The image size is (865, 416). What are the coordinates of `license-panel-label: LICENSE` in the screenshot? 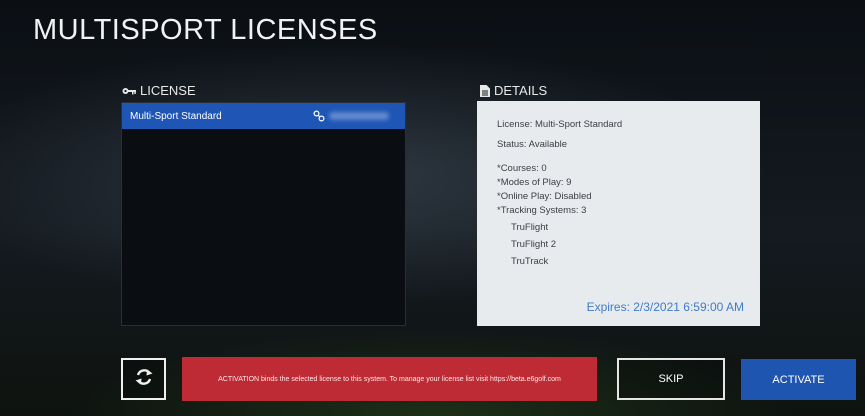 It's located at (159, 90).